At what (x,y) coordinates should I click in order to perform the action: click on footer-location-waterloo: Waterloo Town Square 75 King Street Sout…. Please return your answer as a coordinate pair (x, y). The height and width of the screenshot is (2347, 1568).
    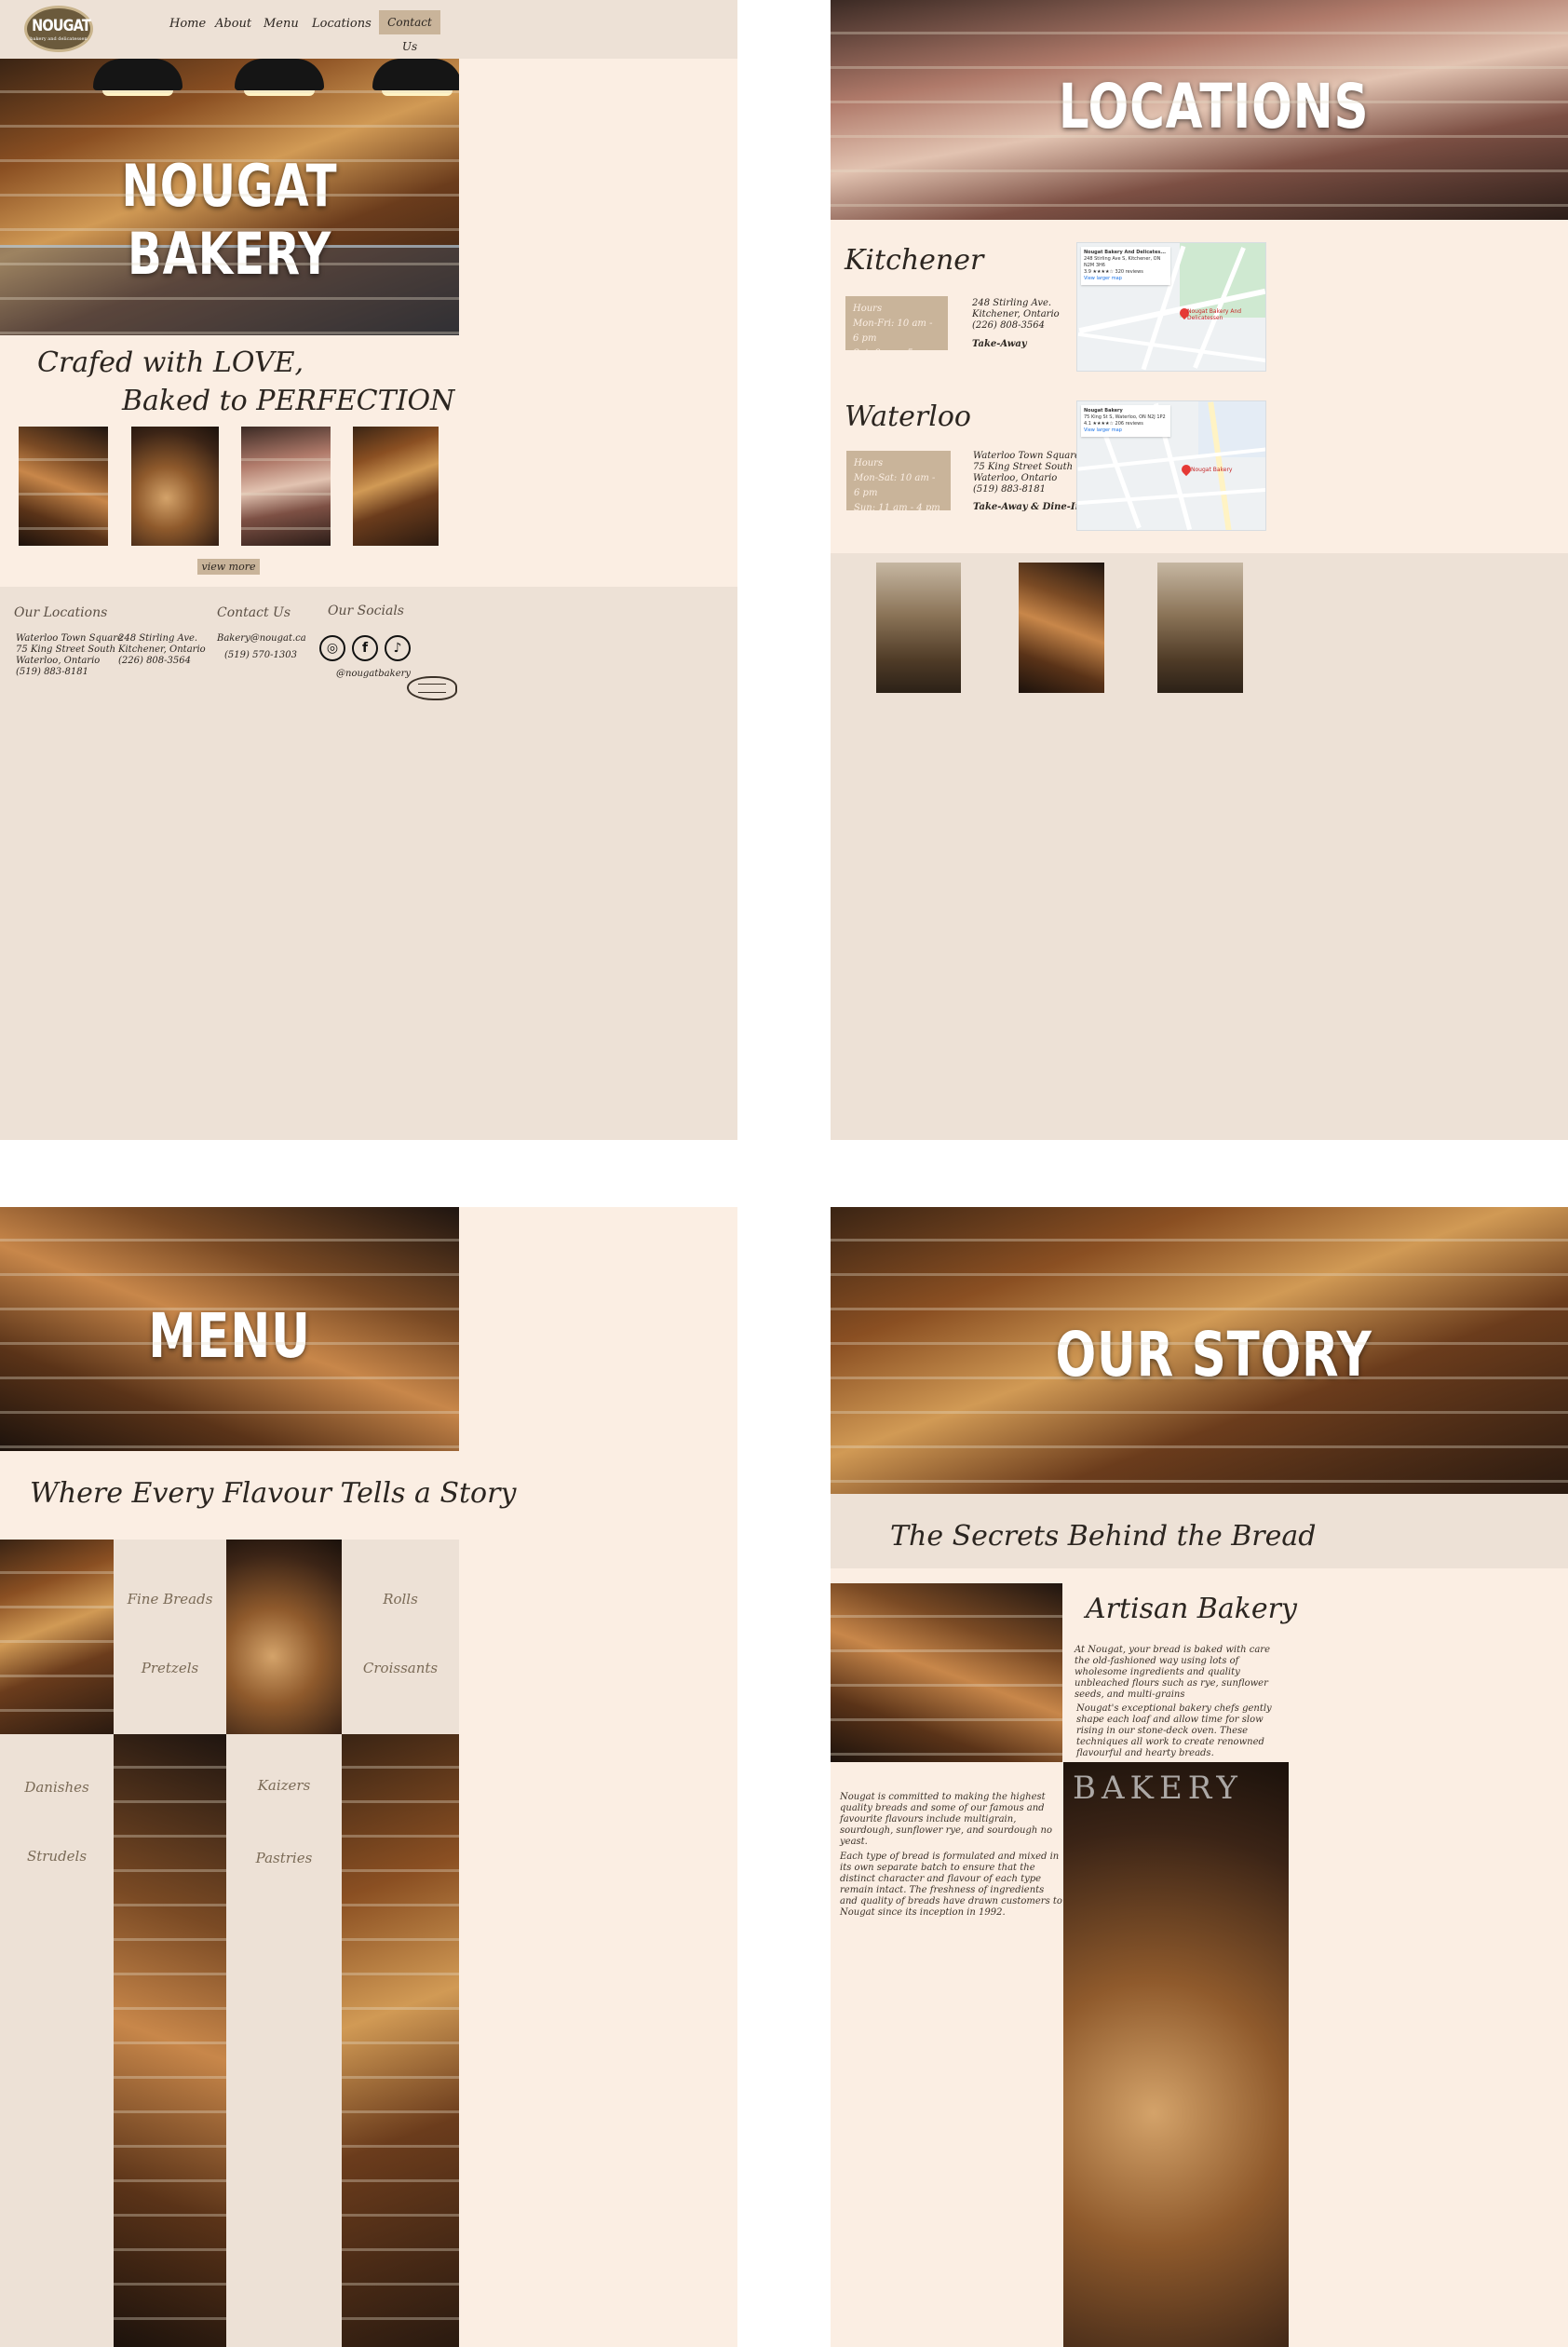
    Looking at the image, I should click on (70, 655).